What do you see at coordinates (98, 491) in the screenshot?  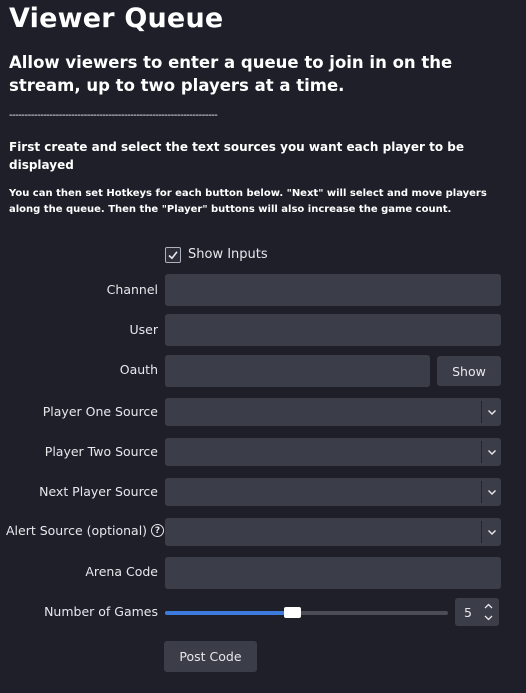 I see `next-player-source-label: Next Player Source` at bounding box center [98, 491].